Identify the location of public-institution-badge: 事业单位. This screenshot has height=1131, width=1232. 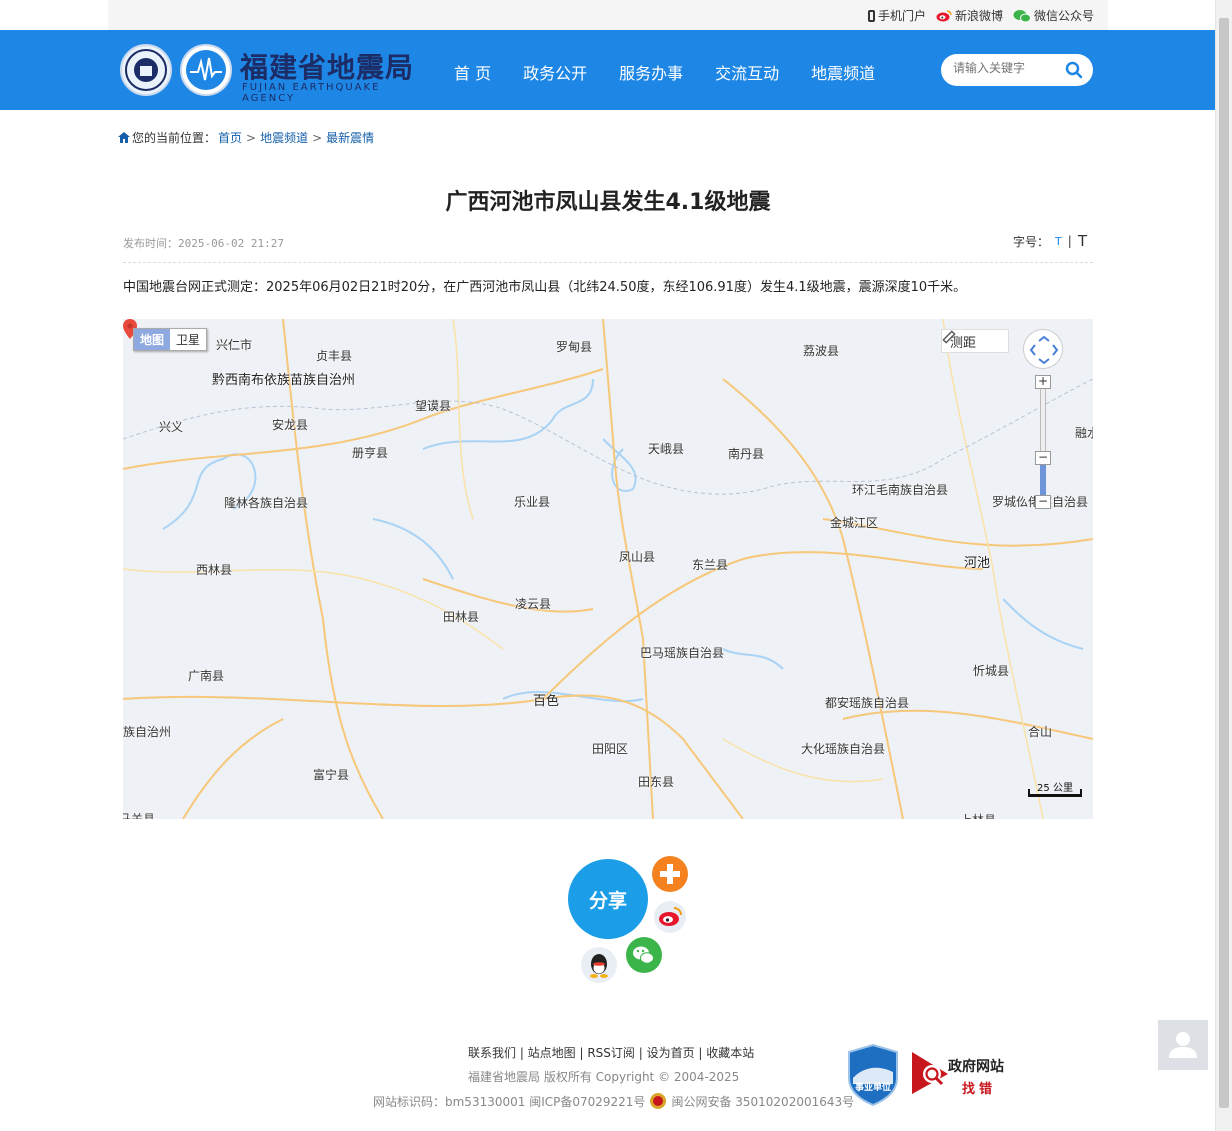
(873, 1075).